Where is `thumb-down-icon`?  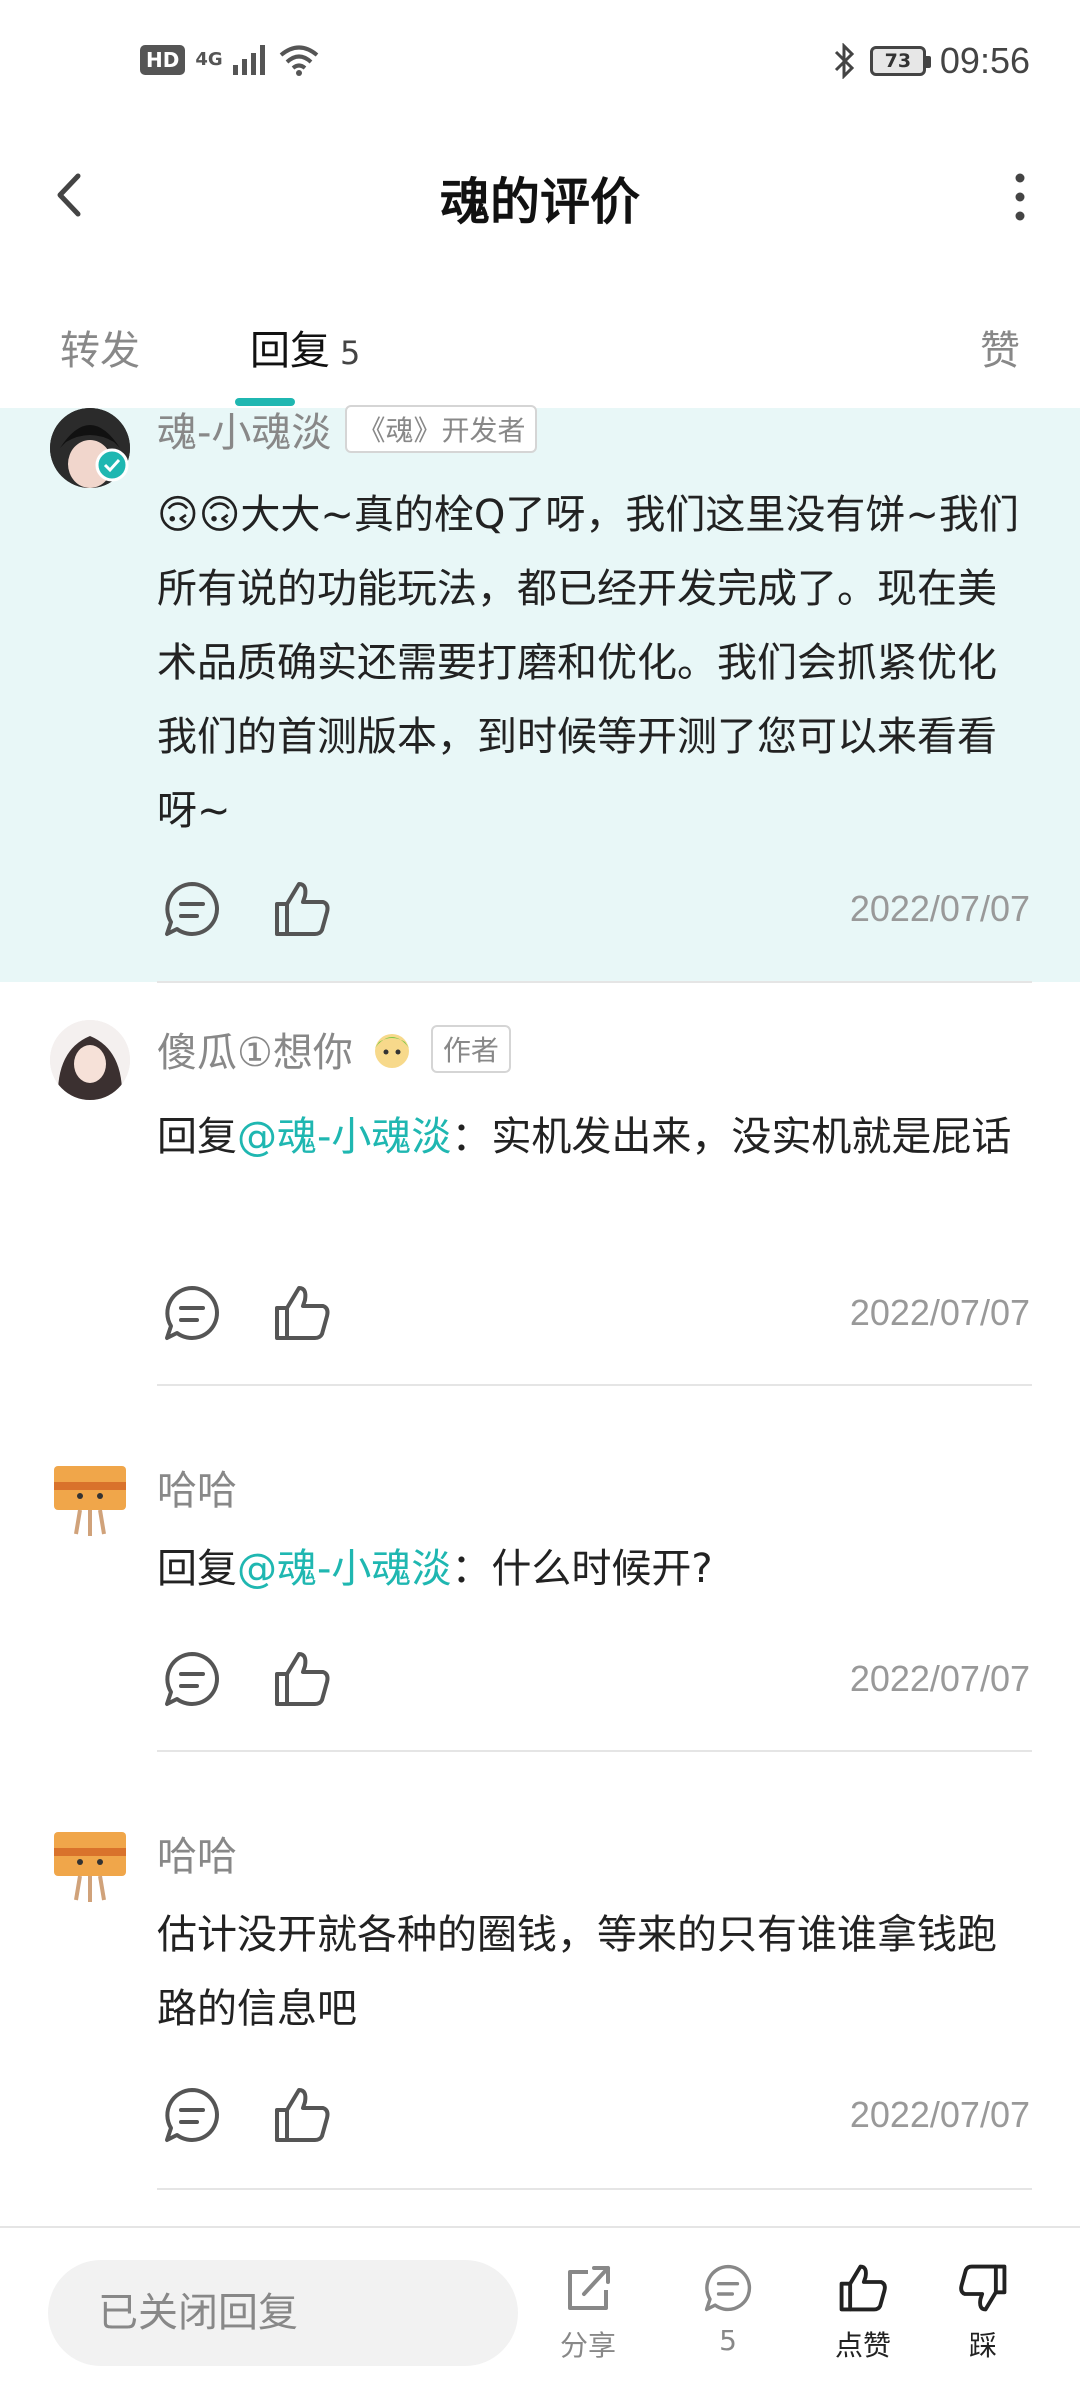 thumb-down-icon is located at coordinates (983, 2288).